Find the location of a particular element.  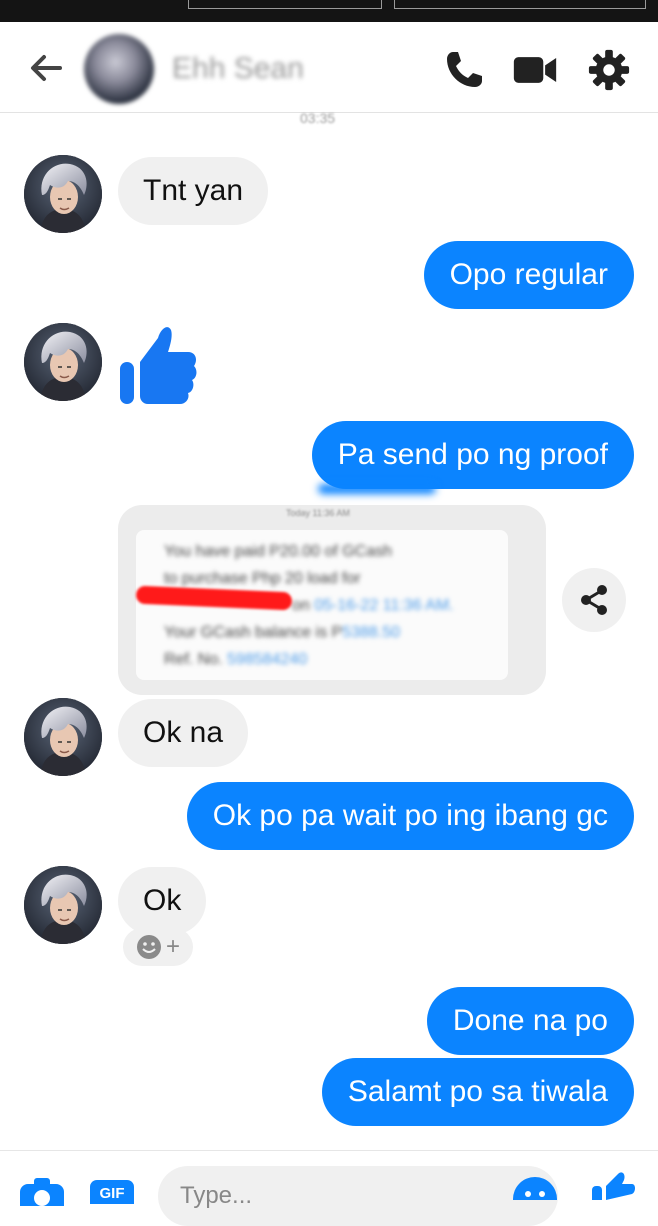

smiley-icon is located at coordinates (148, 947).